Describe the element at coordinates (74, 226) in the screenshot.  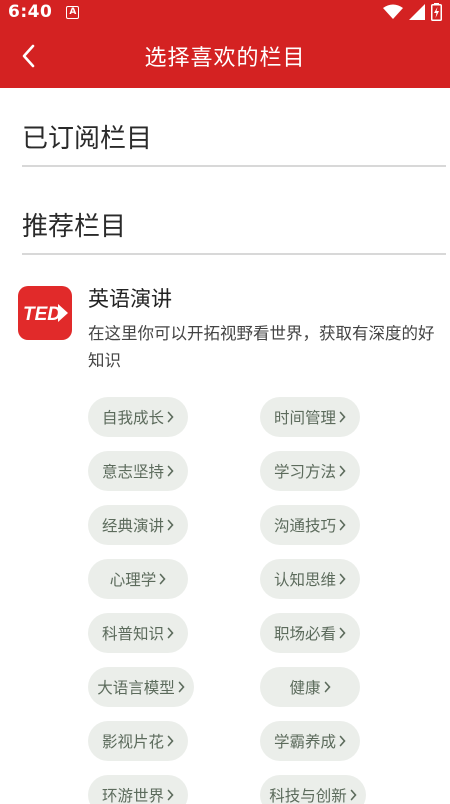
I see `recommended-section-heading: 推荐栏目` at that location.